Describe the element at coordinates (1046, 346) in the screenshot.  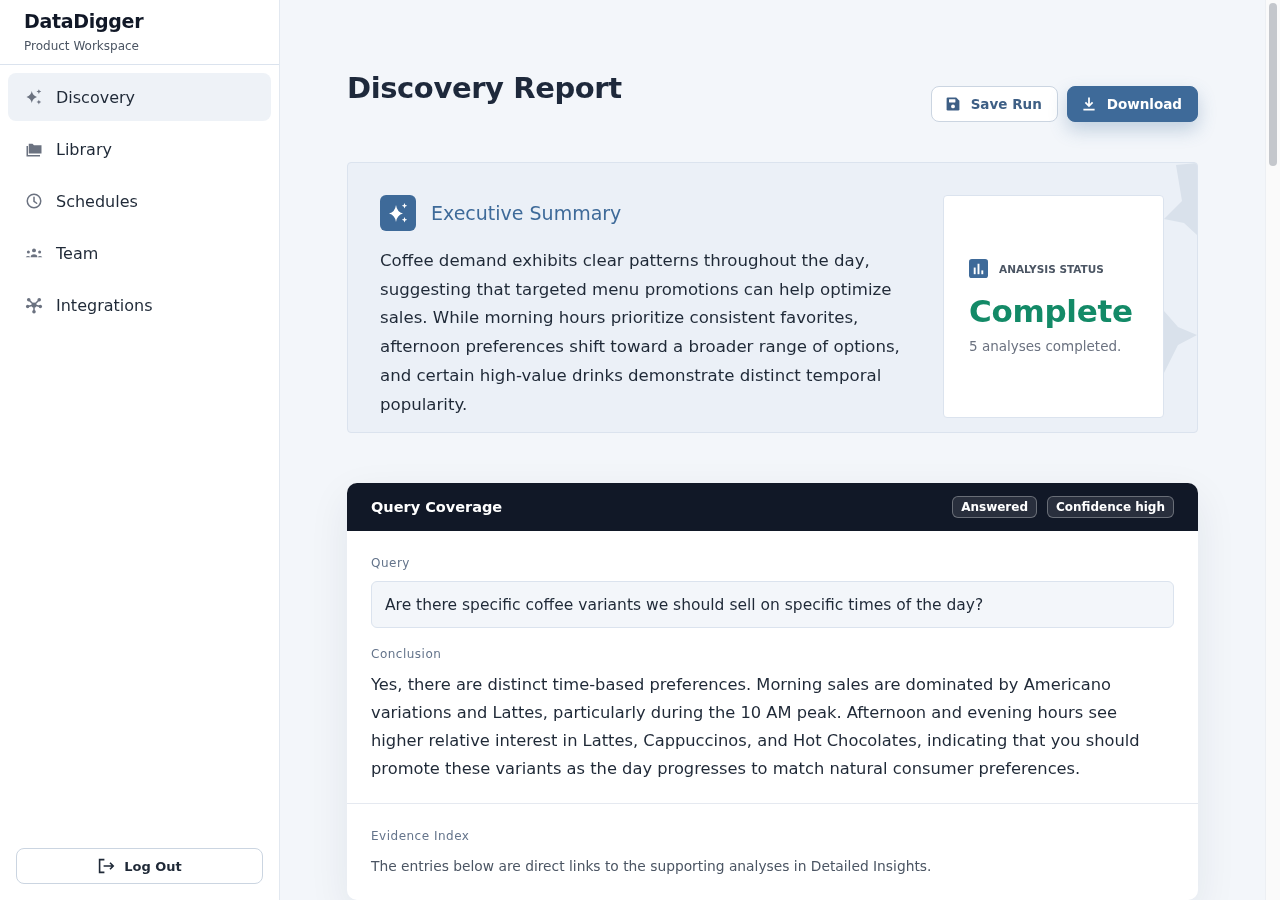
I see `status-note: 5 analyses completed.` at that location.